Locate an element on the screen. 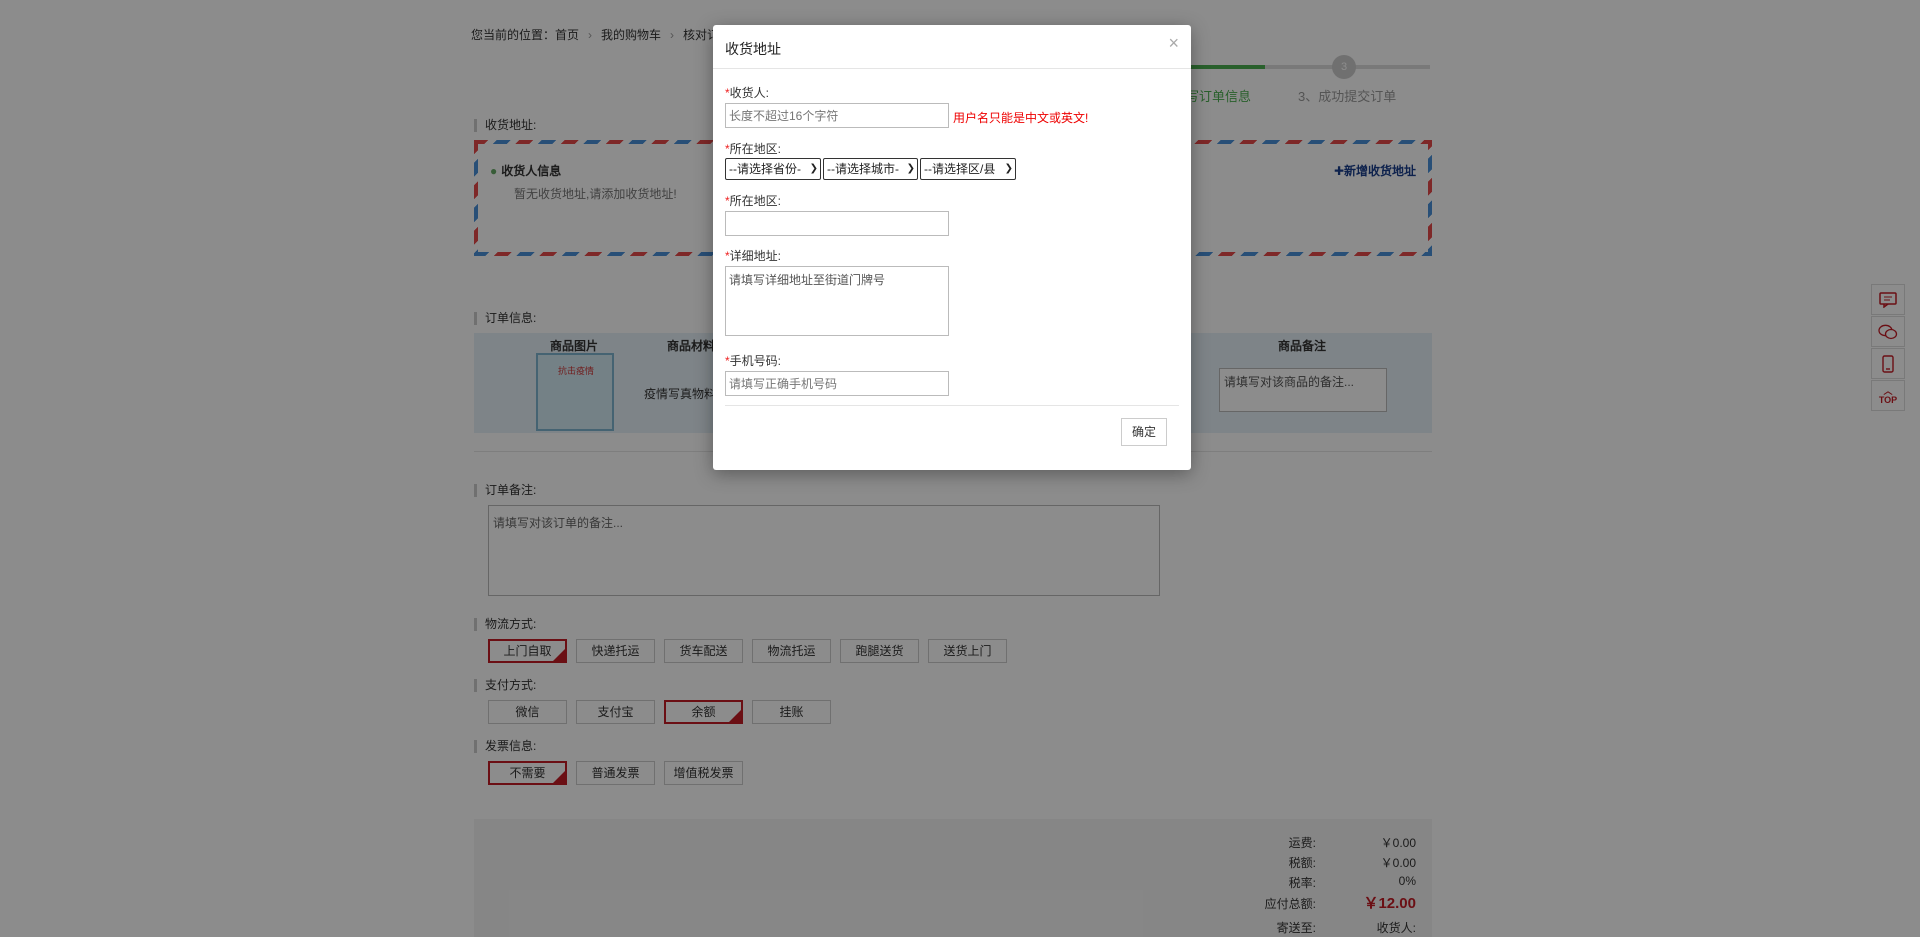  receiver-input is located at coordinates (837, 115).